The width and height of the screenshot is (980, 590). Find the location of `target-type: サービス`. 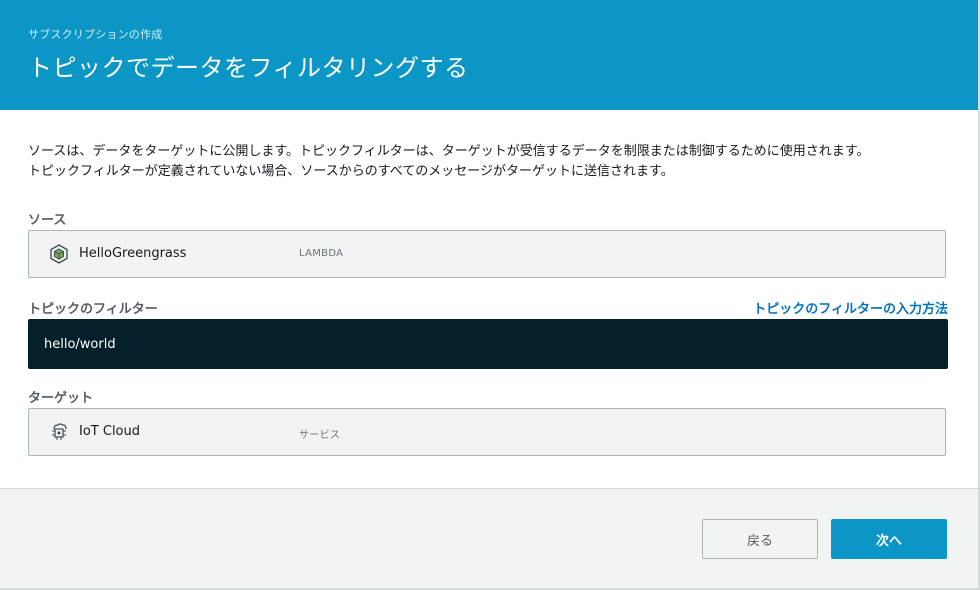

target-type: サービス is located at coordinates (320, 435).